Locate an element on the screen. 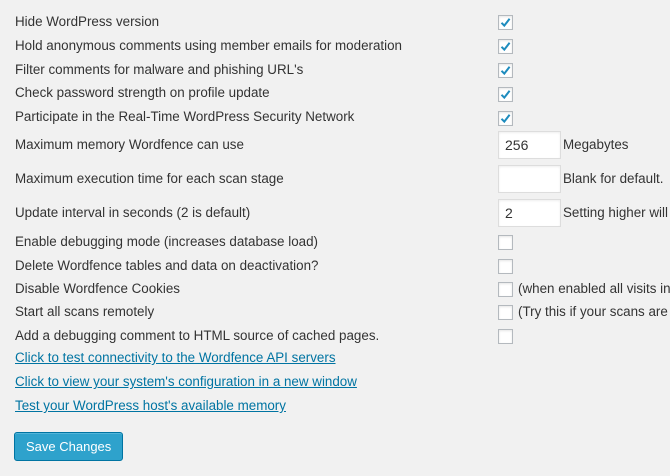 Image resolution: width=670 pixels, height=476 pixels. check-password-checkbox is located at coordinates (505, 94).